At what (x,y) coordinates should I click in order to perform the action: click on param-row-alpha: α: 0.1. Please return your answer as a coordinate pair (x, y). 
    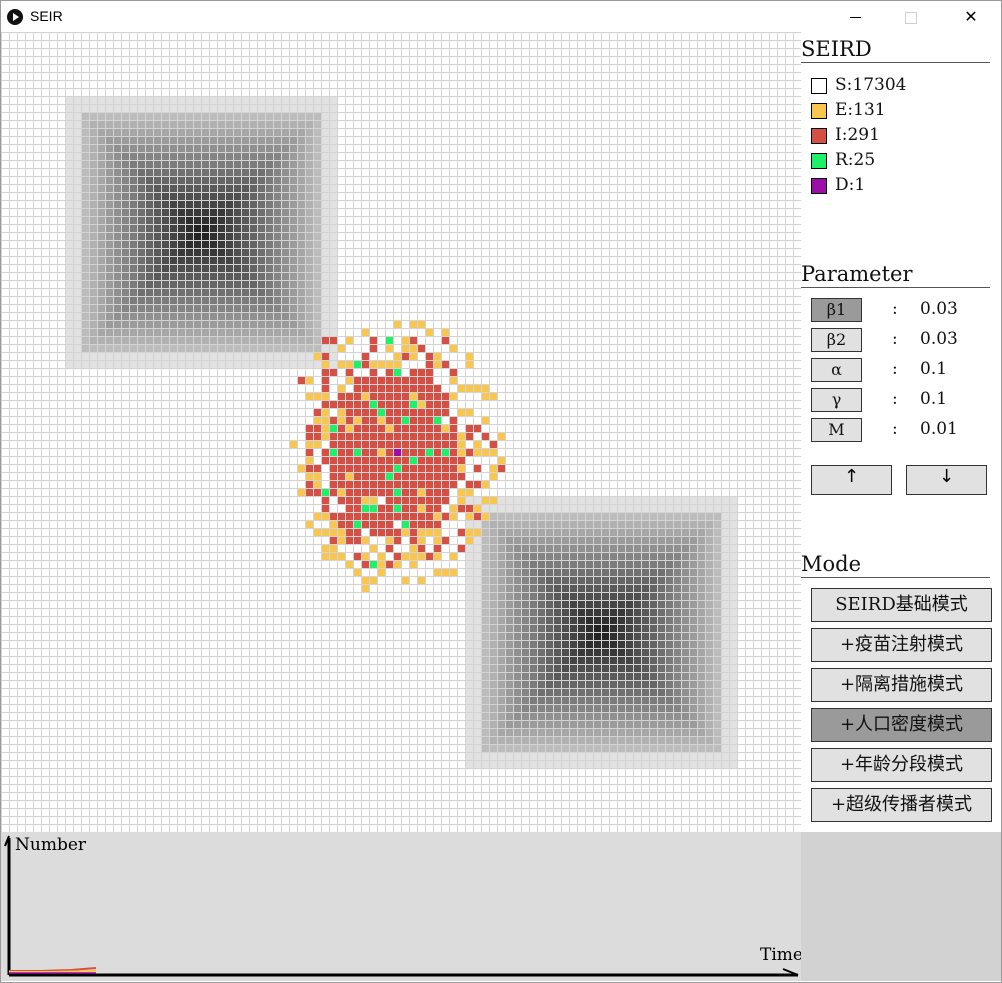
    Looking at the image, I should click on (903, 370).